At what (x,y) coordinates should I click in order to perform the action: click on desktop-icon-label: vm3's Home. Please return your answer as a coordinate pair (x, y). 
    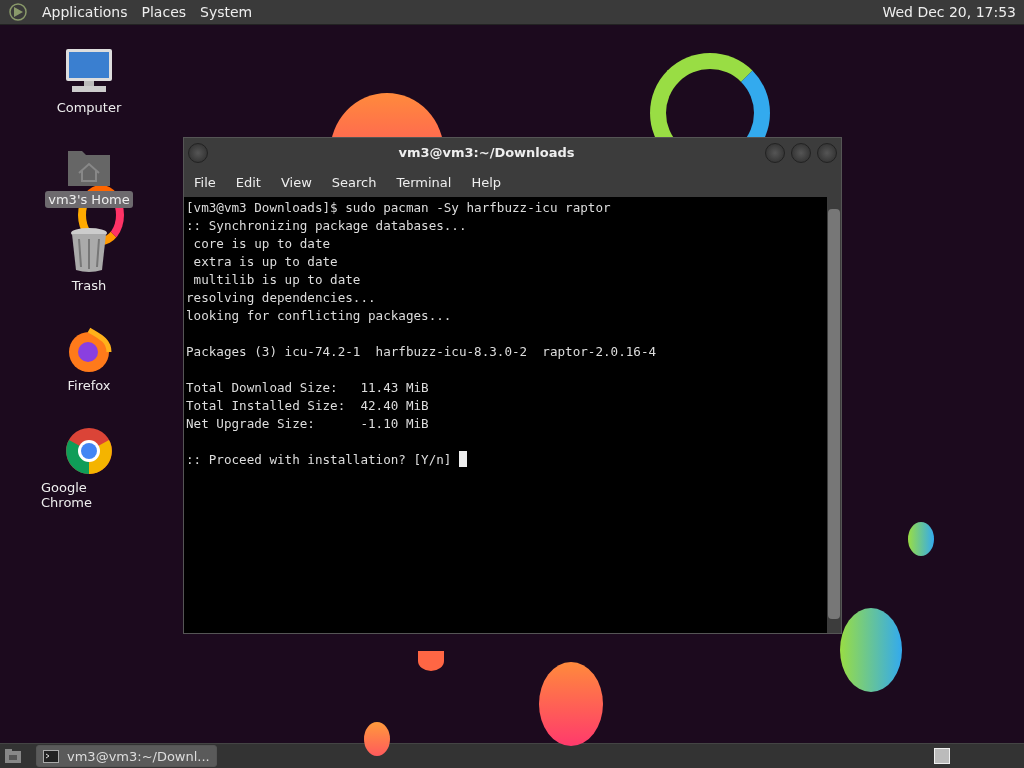
    Looking at the image, I should click on (89, 199).